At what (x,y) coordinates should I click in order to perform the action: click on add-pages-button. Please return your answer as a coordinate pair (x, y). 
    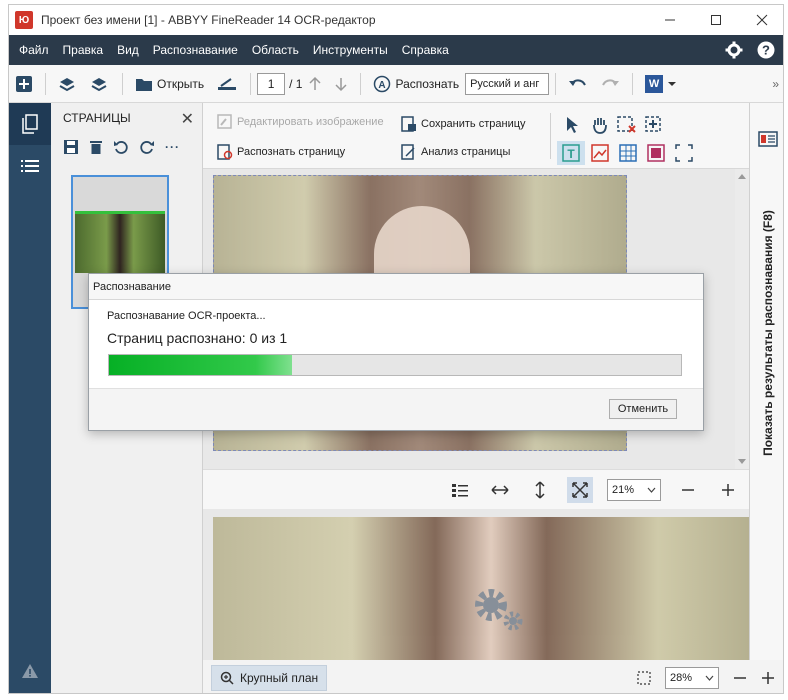
    Looking at the image, I should click on (68, 84).